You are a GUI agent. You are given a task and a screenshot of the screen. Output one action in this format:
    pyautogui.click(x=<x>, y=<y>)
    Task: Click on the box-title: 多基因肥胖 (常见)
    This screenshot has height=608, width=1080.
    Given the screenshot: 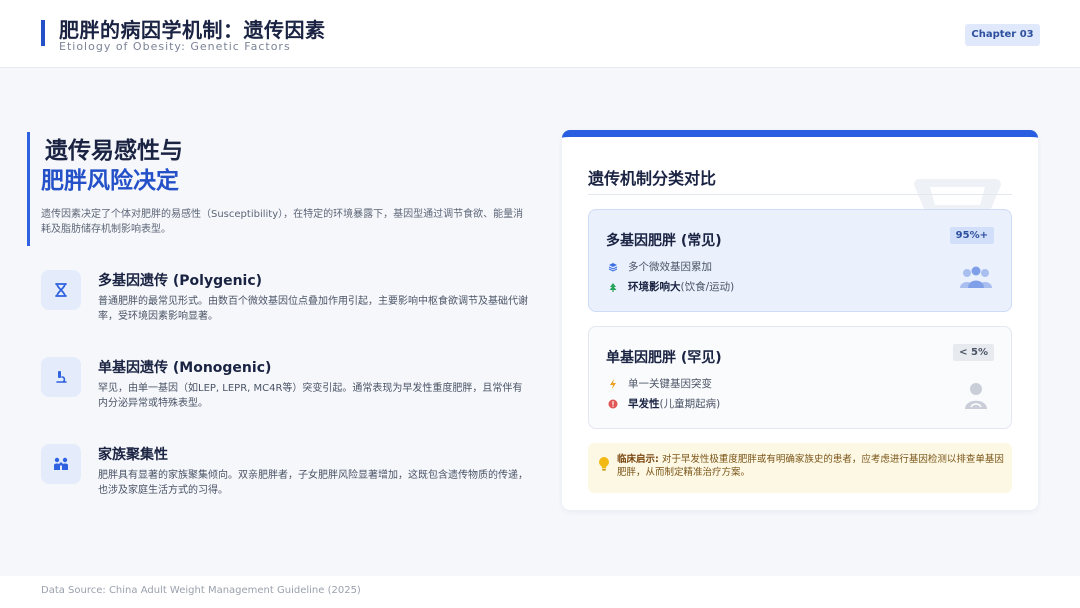 What is the action you would take?
    pyautogui.click(x=664, y=241)
    